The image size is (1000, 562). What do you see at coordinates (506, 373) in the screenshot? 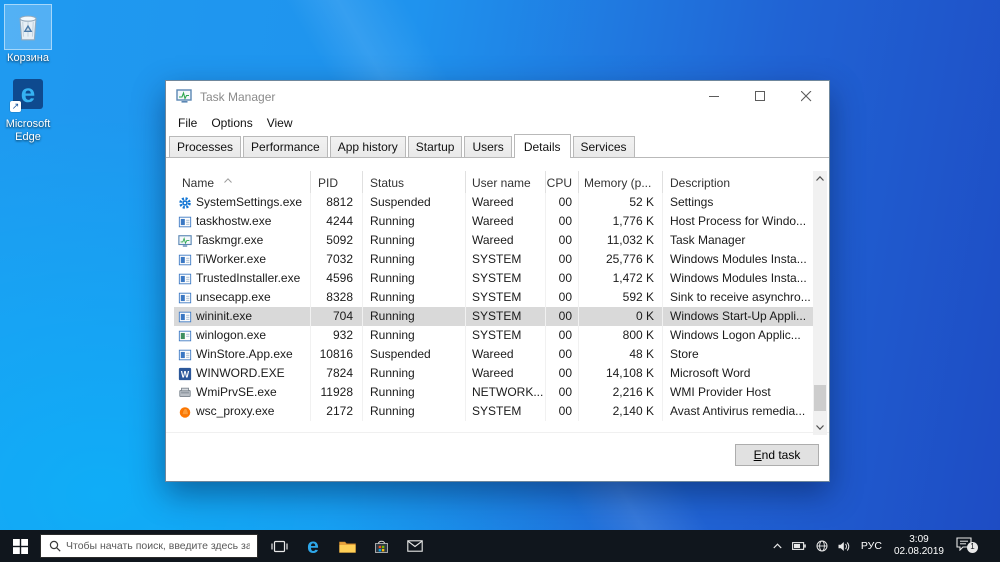
I see `cell-c3: Wareed` at bounding box center [506, 373].